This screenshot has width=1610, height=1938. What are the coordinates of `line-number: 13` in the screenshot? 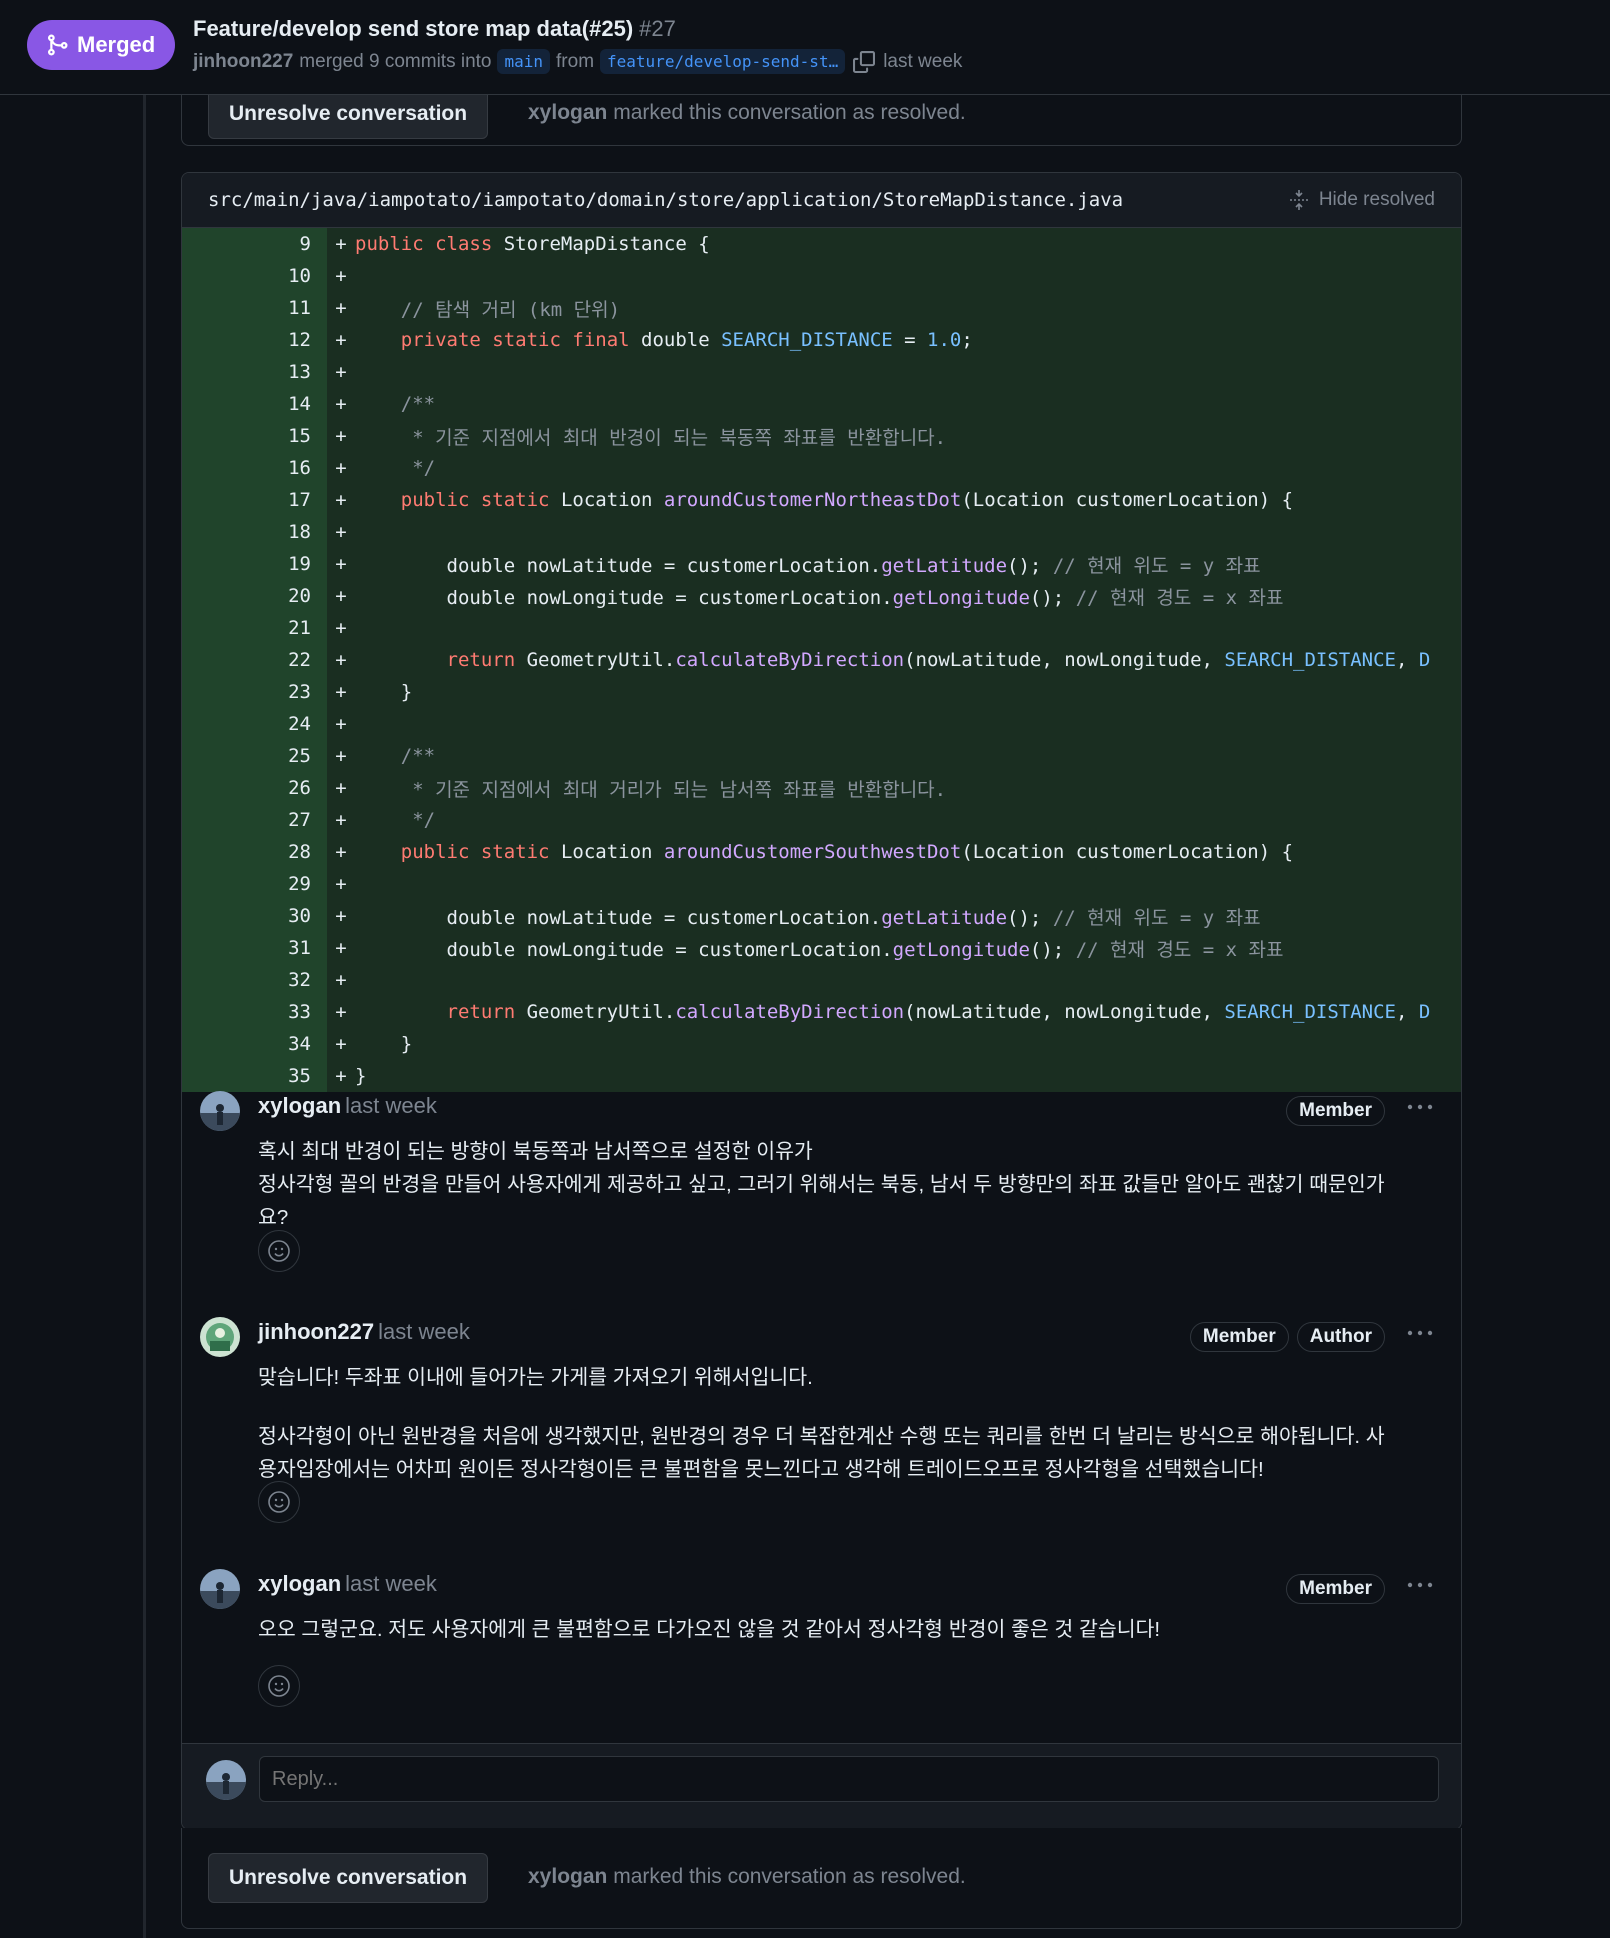 It's located at (254, 372).